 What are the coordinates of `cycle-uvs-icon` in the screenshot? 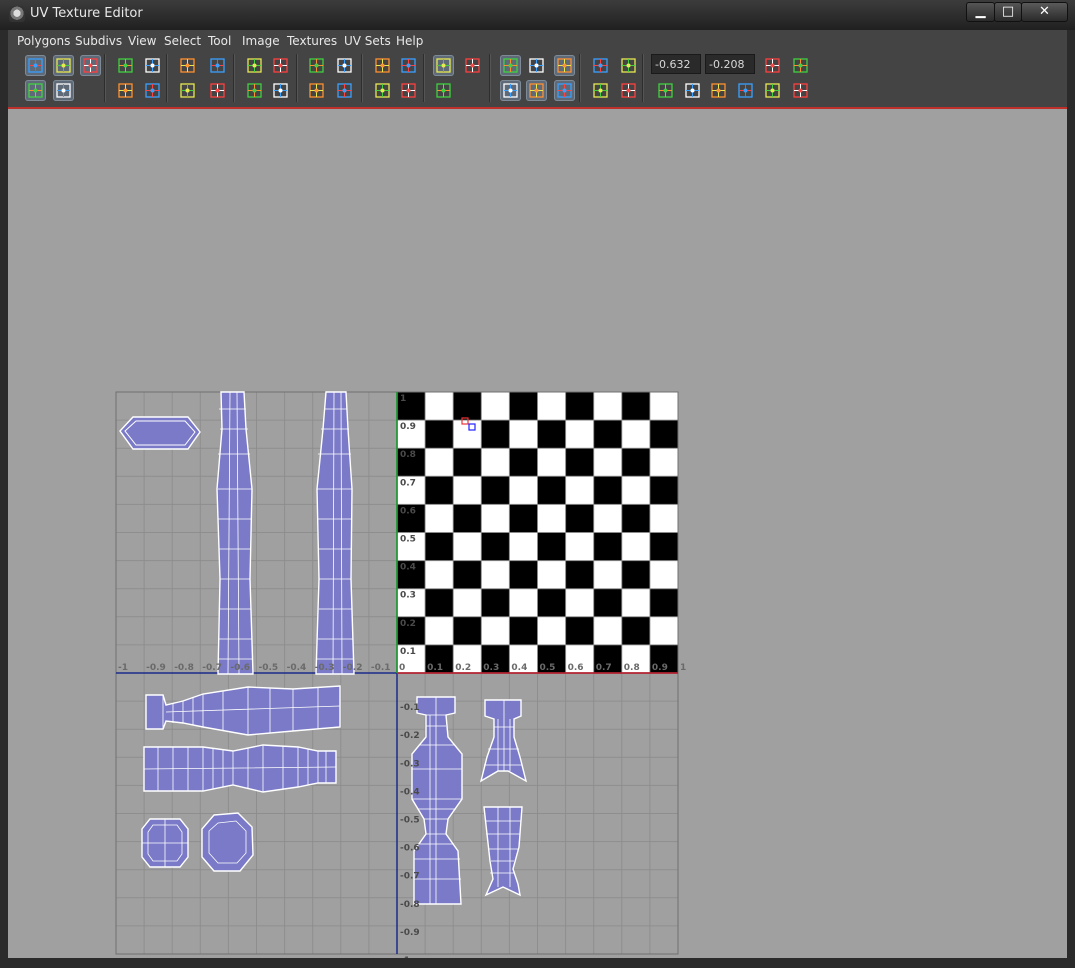 It's located at (772, 90).